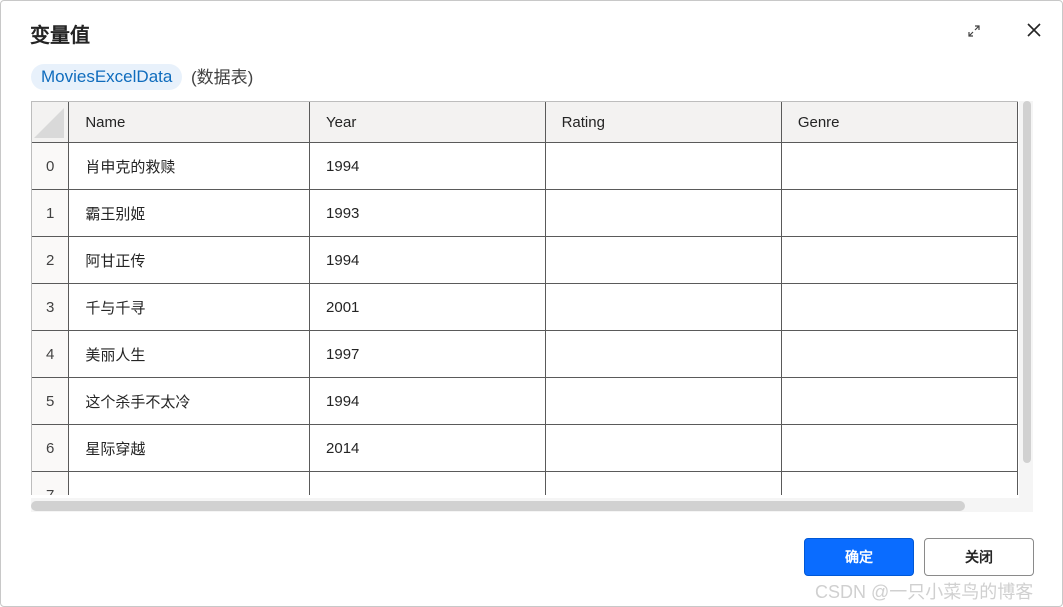 The width and height of the screenshot is (1063, 607). I want to click on watermark: CSDN @一只小菜鸟的博客, so click(924, 592).